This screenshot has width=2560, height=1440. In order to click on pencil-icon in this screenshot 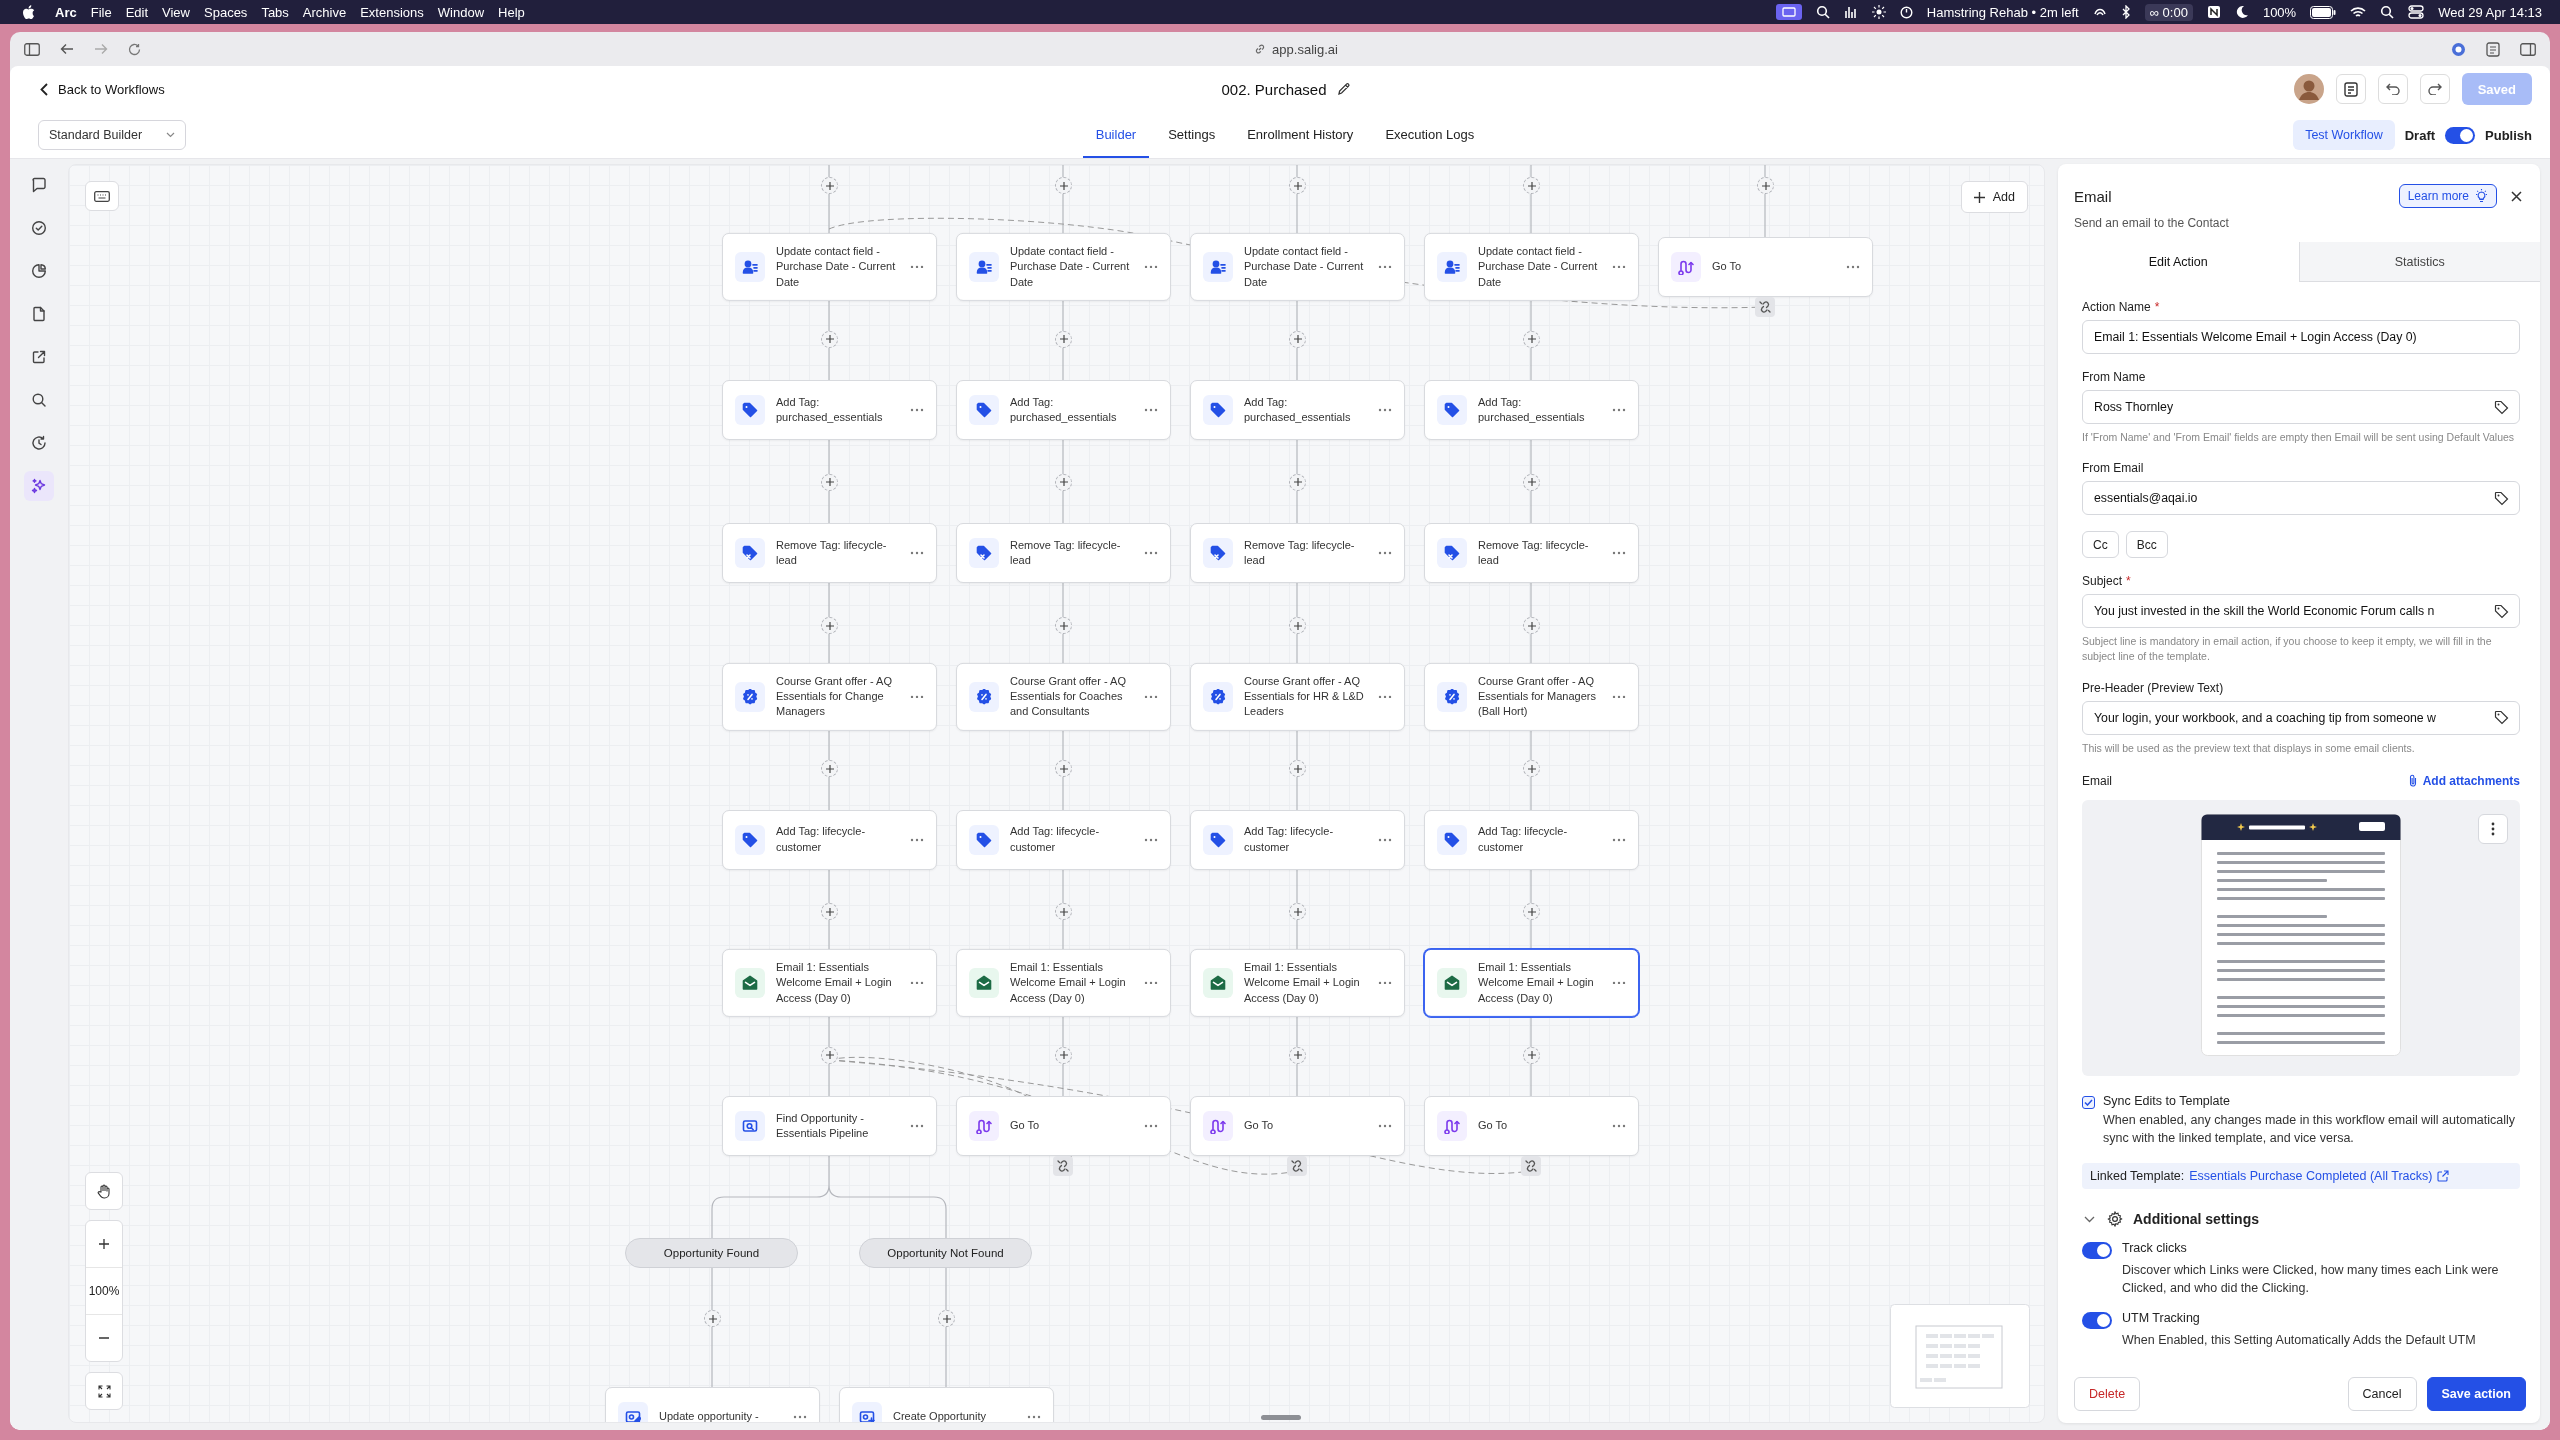, I will do `click(1343, 89)`.